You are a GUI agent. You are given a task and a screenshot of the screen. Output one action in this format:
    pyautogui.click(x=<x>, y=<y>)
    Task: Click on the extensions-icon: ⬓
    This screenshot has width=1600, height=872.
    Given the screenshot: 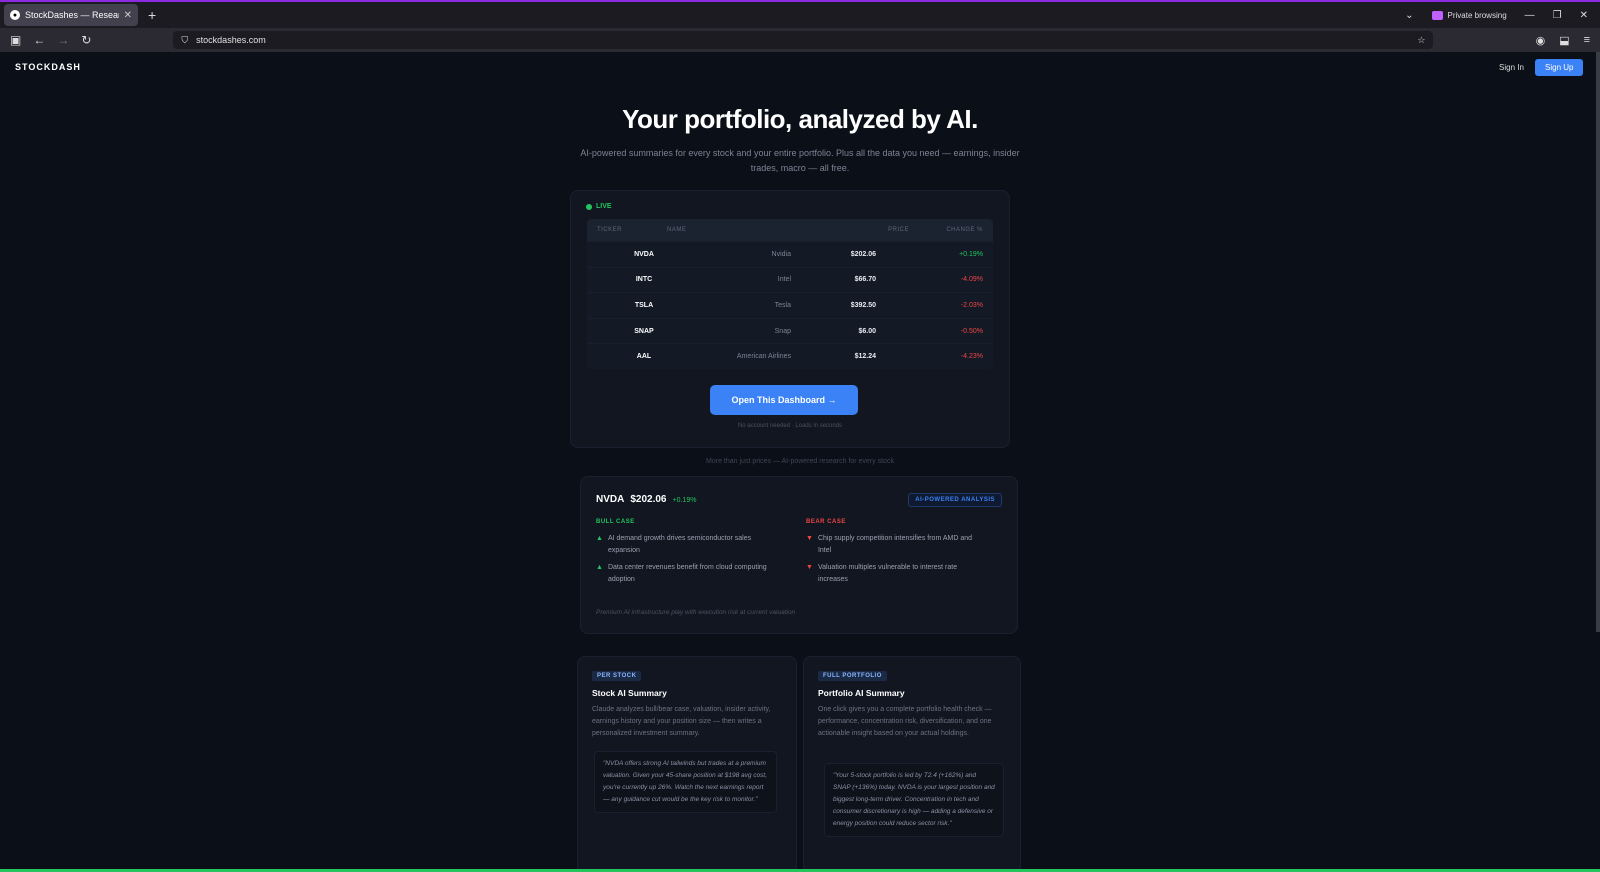 What is the action you would take?
    pyautogui.click(x=1564, y=40)
    